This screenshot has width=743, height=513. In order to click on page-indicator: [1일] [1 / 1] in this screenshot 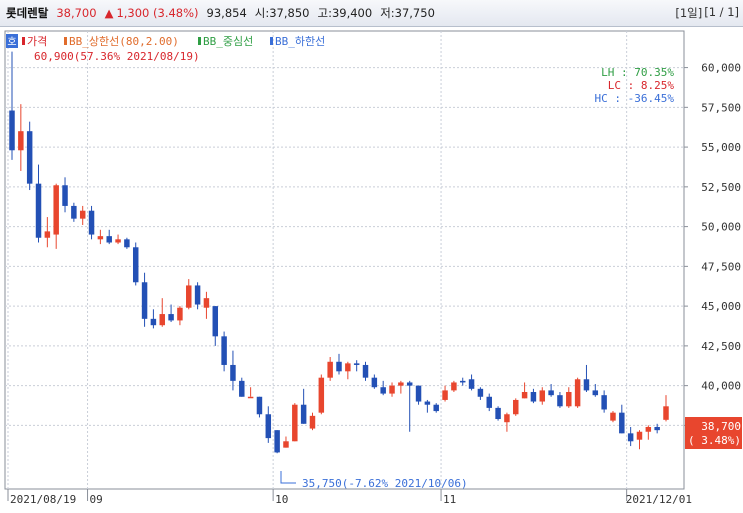, I will do `click(707, 13)`.